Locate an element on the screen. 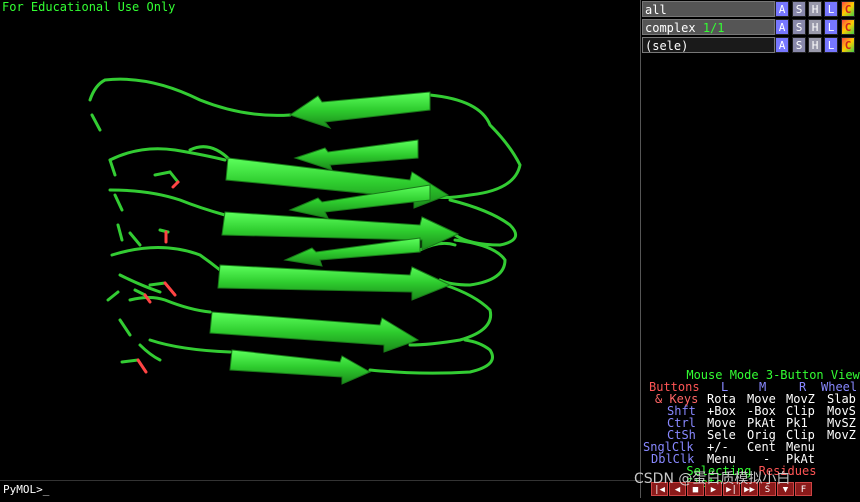 The image size is (860, 502). command-line: PyMOL>_ is located at coordinates (320, 489).